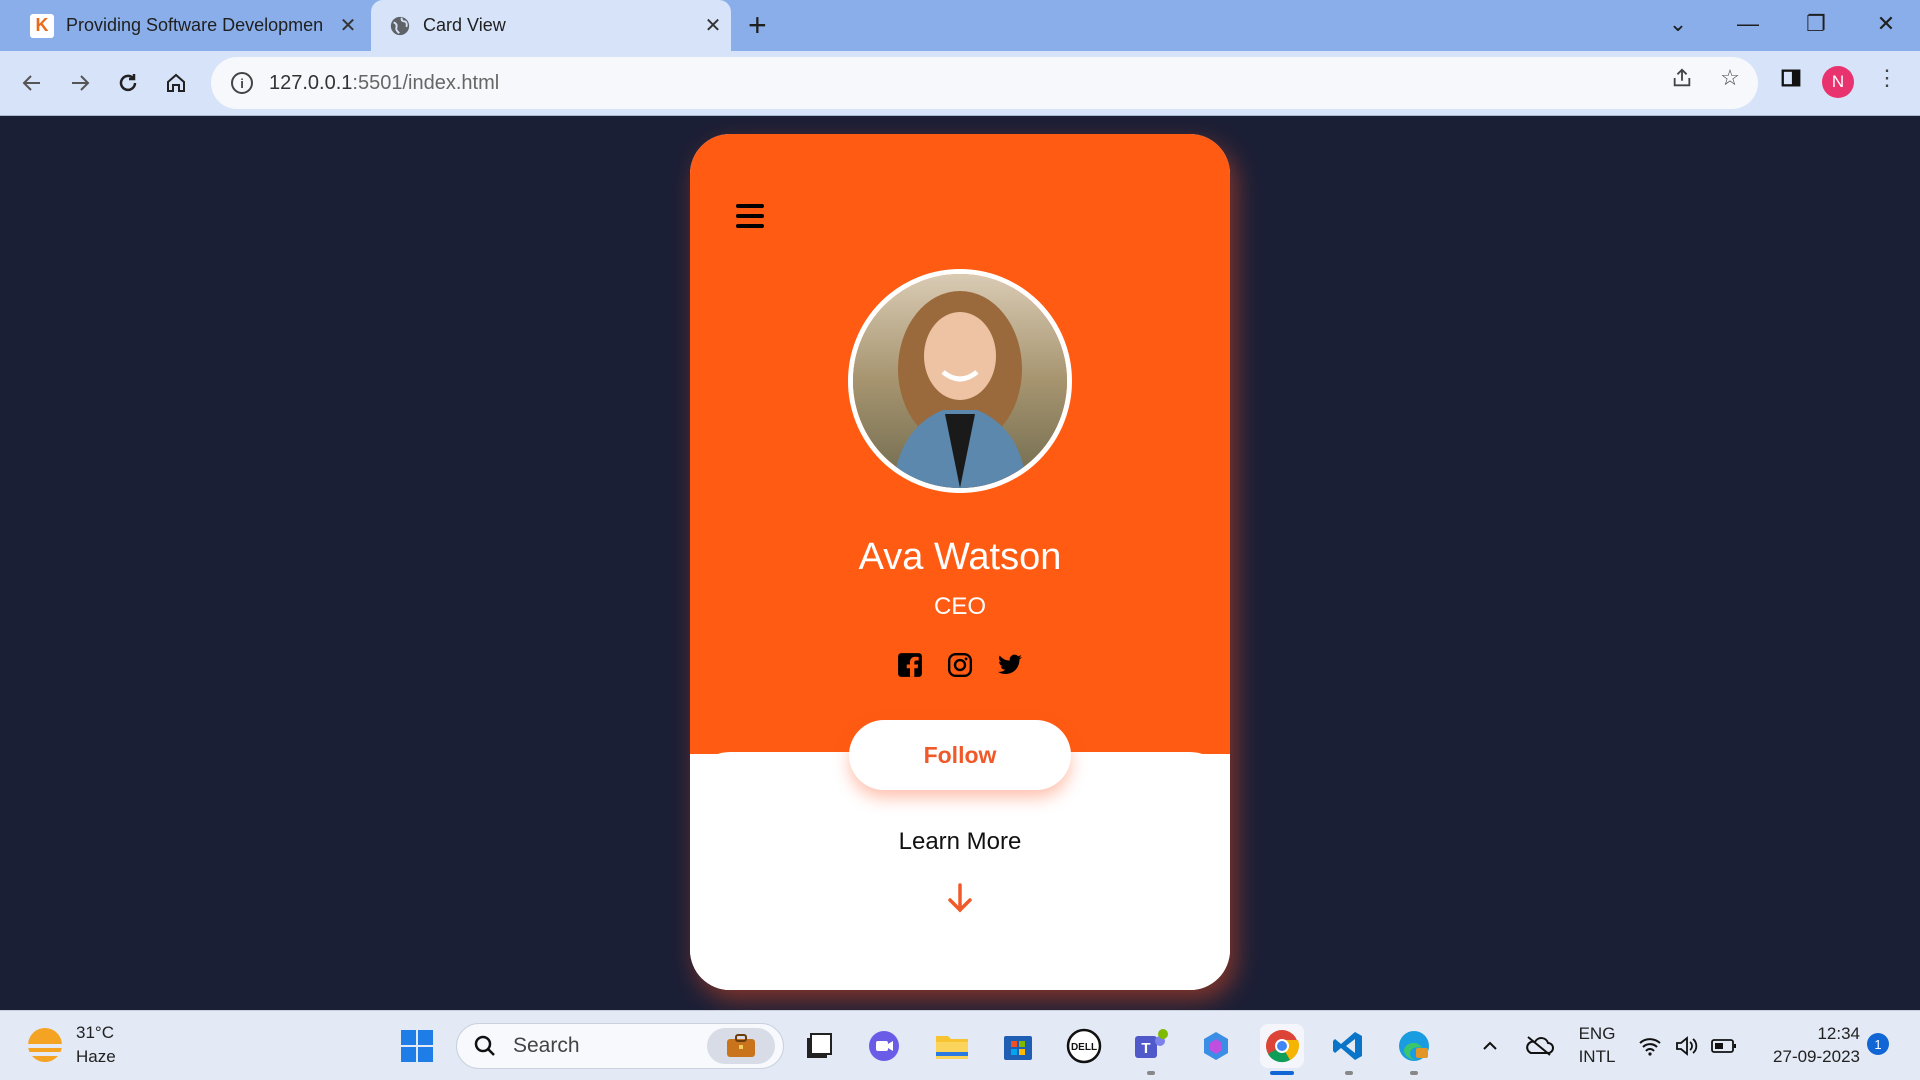 The height and width of the screenshot is (1080, 1920). I want to click on teams-icon: T, so click(1150, 1046).